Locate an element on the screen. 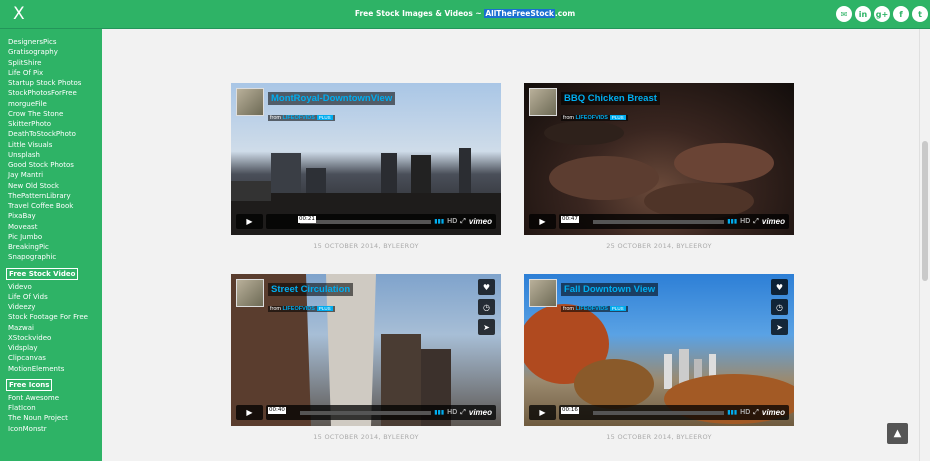 The height and width of the screenshot is (461, 930). sidebar-item: Videvo is located at coordinates (51, 287).